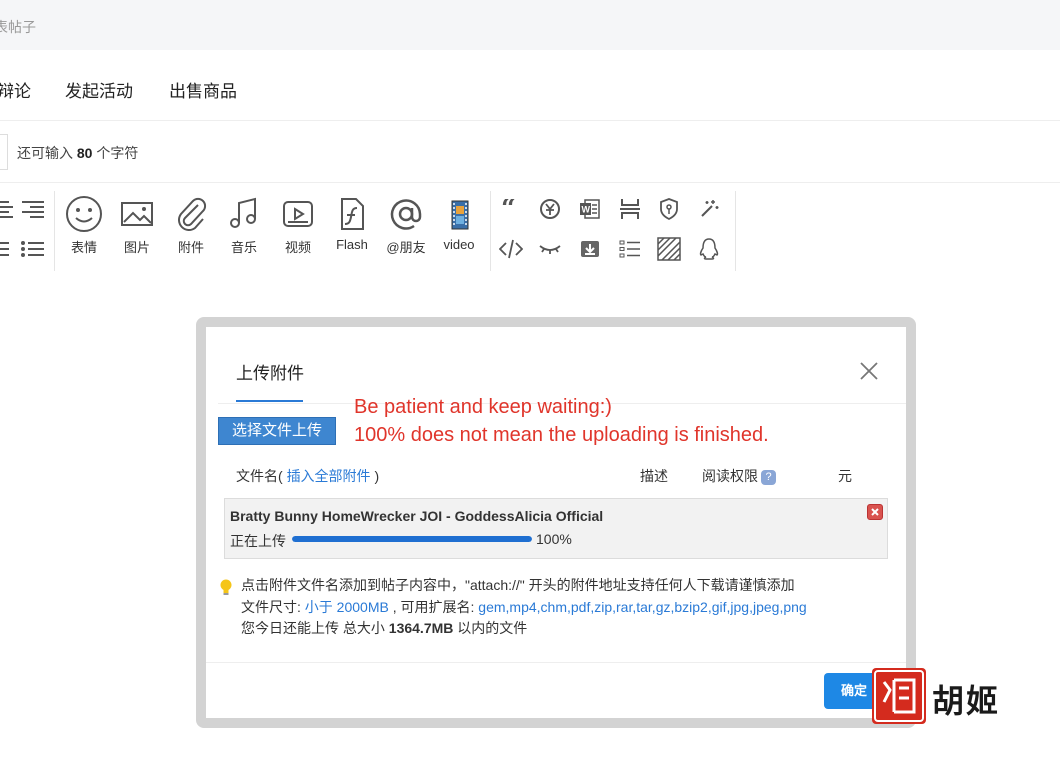  I want to click on video-embed-button: video, so click(459, 223).